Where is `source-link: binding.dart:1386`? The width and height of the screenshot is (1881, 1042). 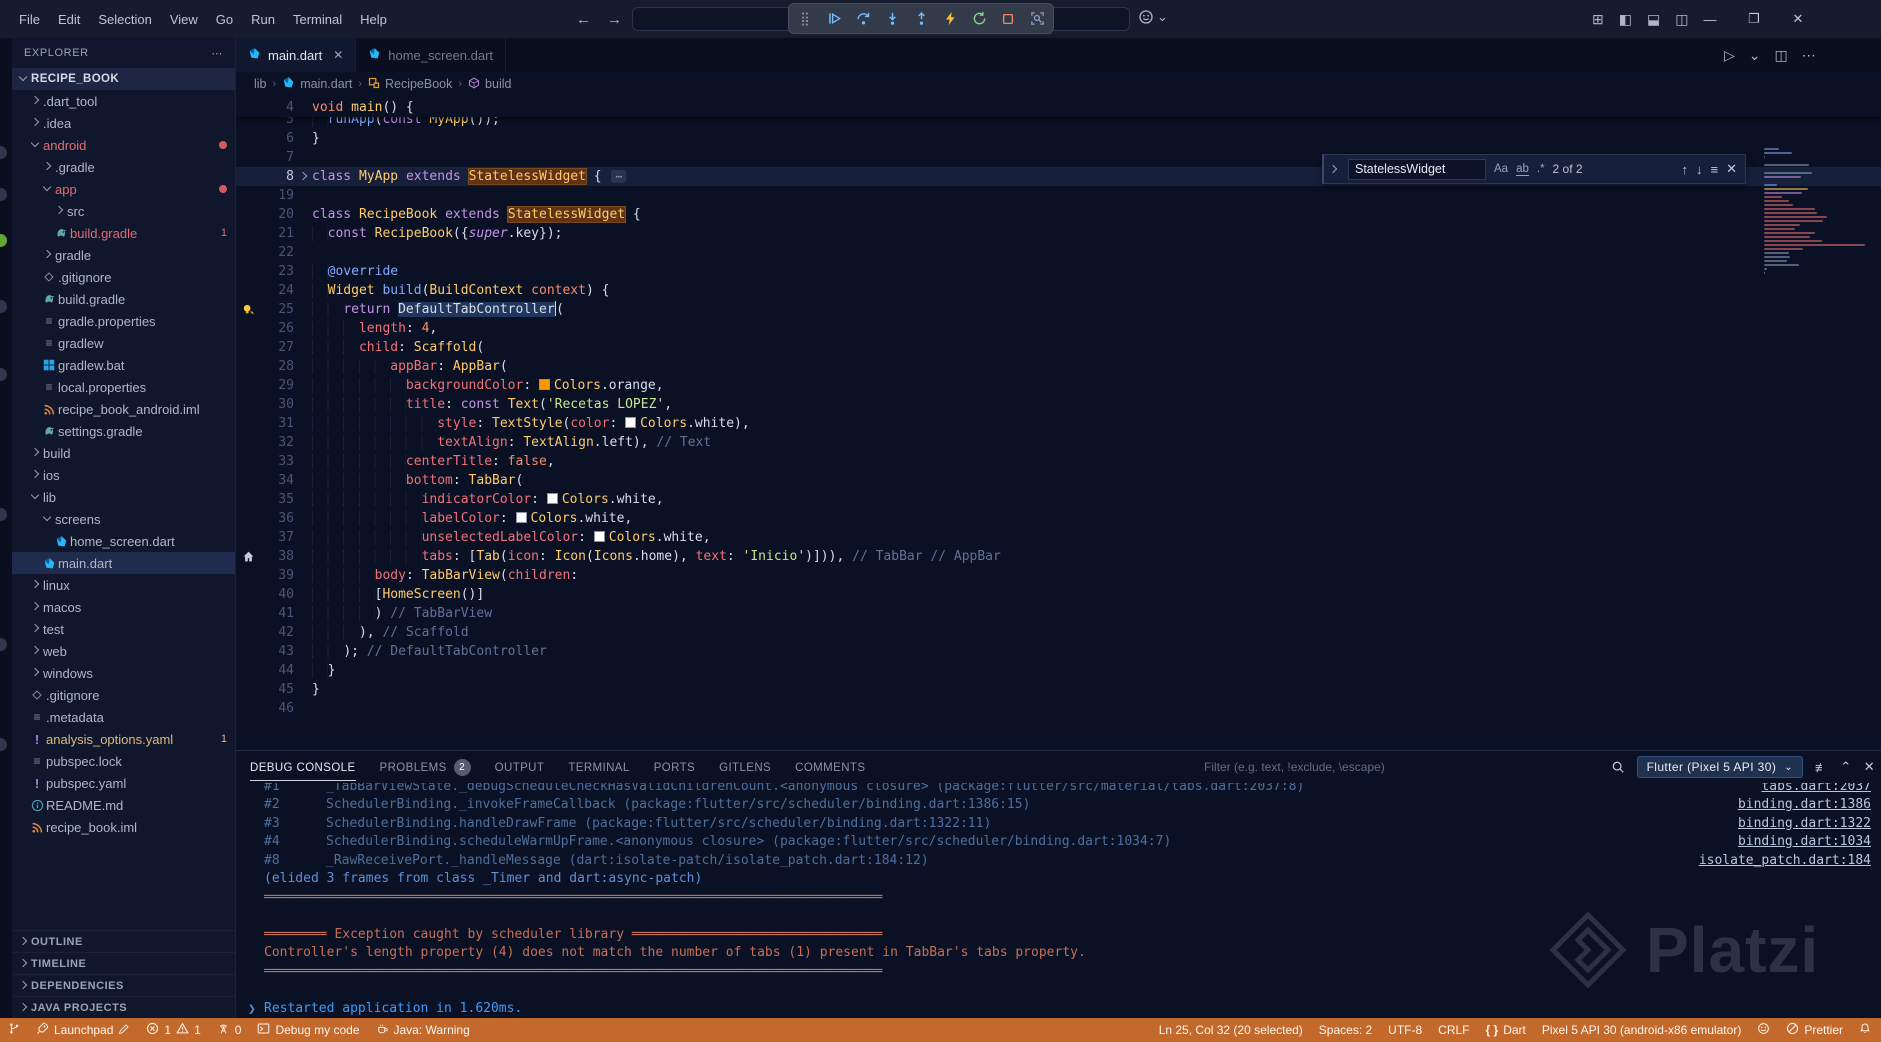 source-link: binding.dart:1386 is located at coordinates (1804, 805).